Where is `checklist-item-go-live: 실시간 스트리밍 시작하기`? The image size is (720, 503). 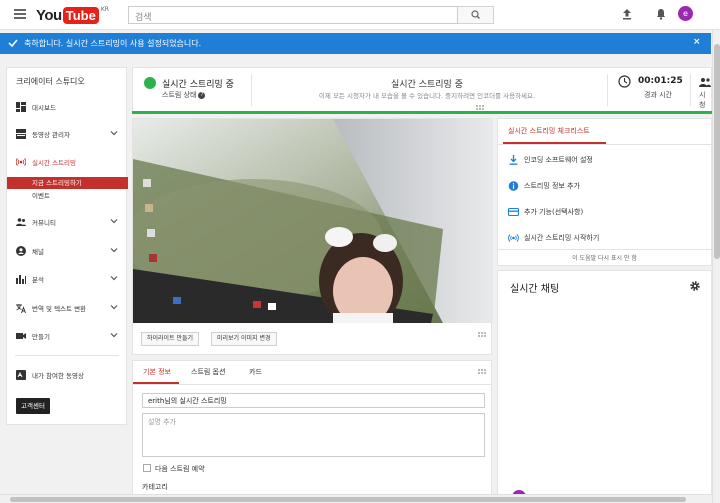 checklist-item-go-live: 실시간 스트리밍 시작하기 is located at coordinates (604, 238).